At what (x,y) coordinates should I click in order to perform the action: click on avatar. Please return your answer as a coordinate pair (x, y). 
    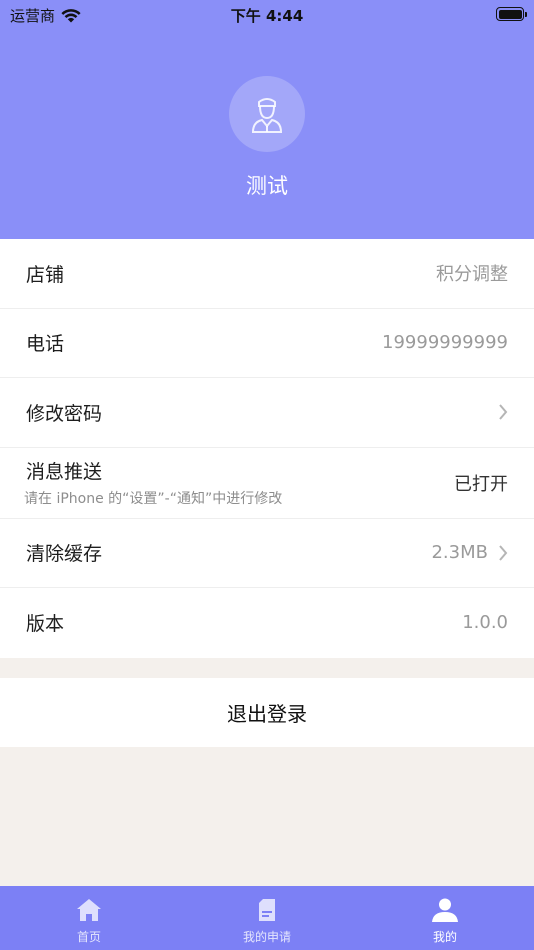
    Looking at the image, I should click on (267, 114).